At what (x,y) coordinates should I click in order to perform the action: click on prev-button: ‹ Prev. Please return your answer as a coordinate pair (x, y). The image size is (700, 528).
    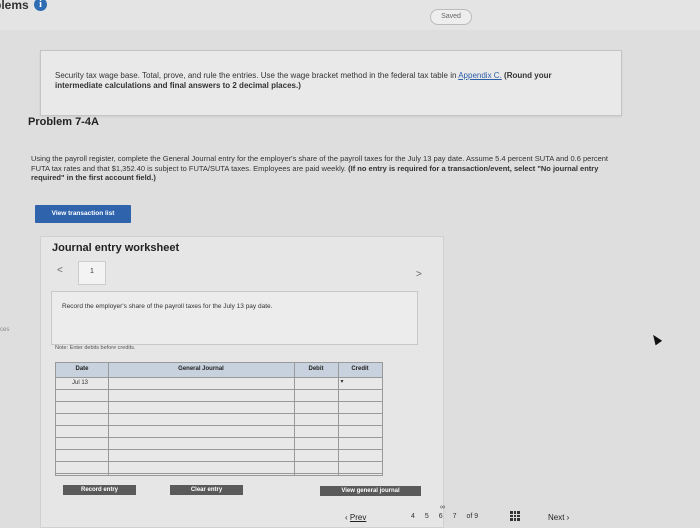
    Looking at the image, I should click on (355, 517).